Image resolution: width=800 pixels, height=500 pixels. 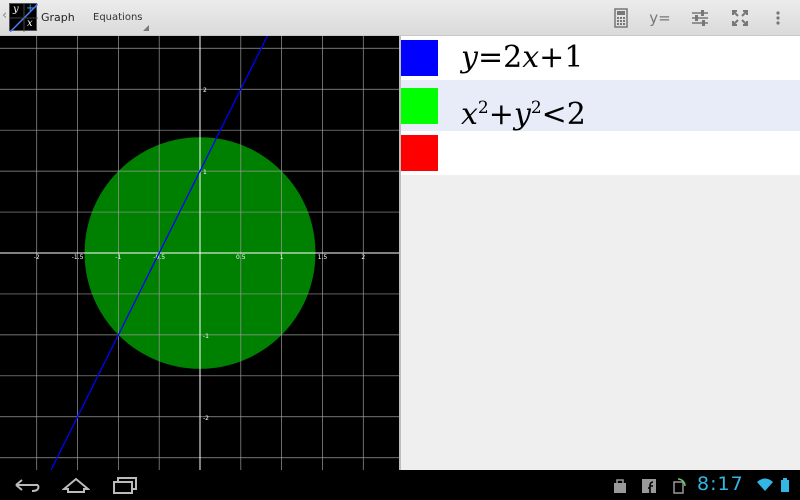 I want to click on x-tick-label: -1, so click(x=118, y=257).